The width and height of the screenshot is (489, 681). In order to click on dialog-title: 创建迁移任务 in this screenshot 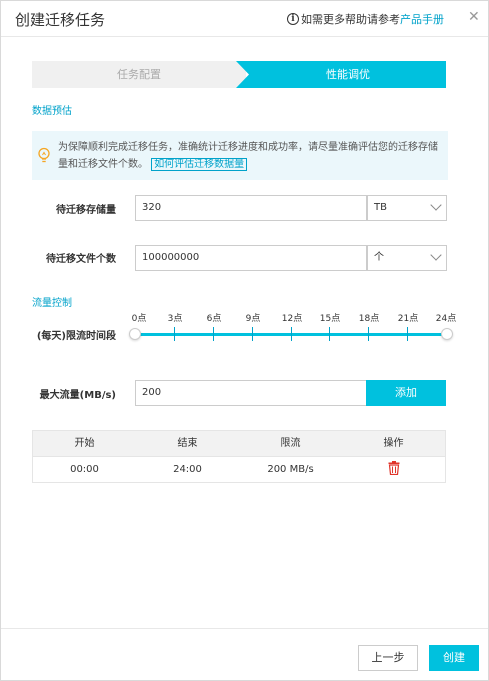, I will do `click(60, 20)`.